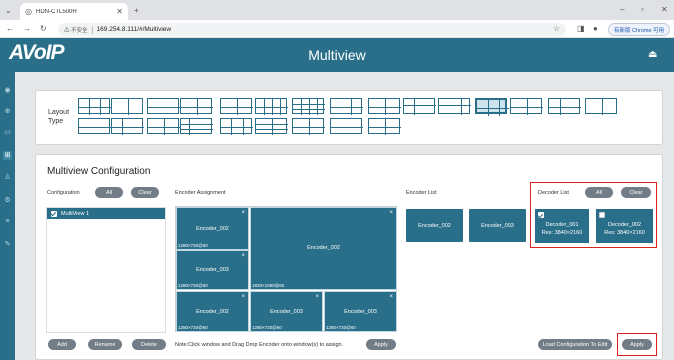 The height and width of the screenshot is (360, 674). I want to click on load-configuration-button: Load Configuration To Edit, so click(575, 344).